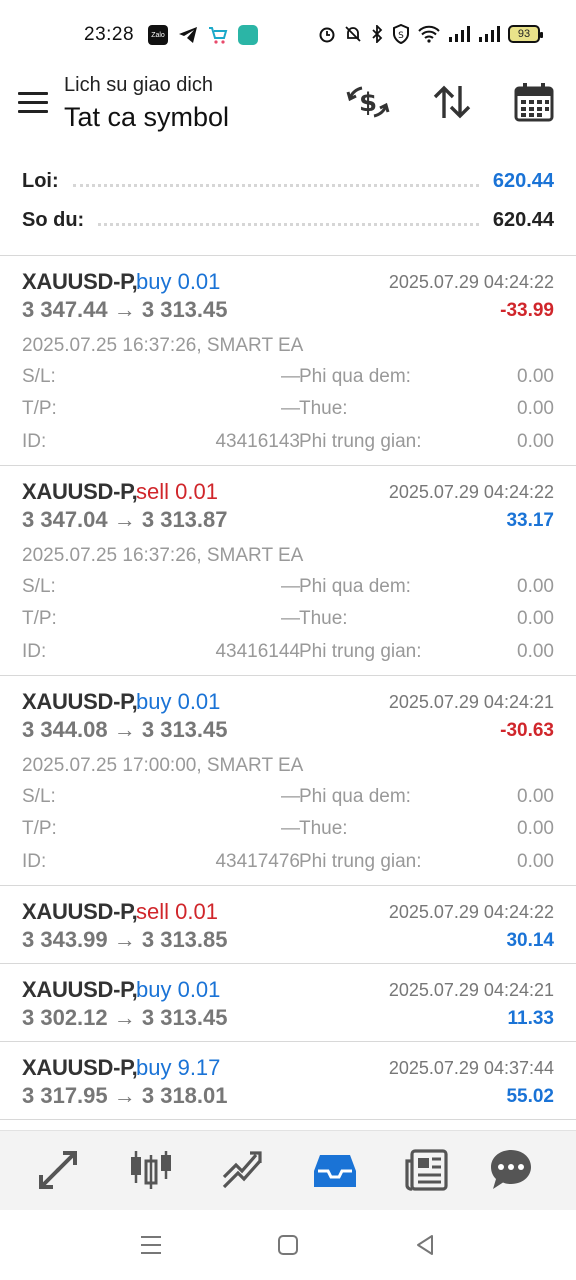 This screenshot has height=1280, width=576. Describe the element at coordinates (471, 282) in the screenshot. I see `deal-close-time: 2025.07.29 04:24:22` at that location.